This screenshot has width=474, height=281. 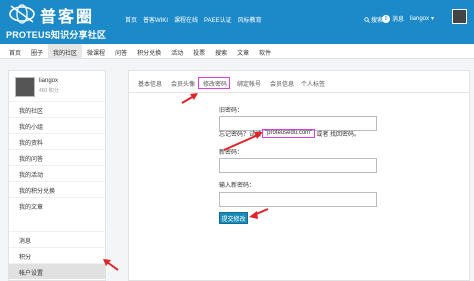 What do you see at coordinates (189, 98) in the screenshot?
I see `arrow-to-tab-icon` at bounding box center [189, 98].